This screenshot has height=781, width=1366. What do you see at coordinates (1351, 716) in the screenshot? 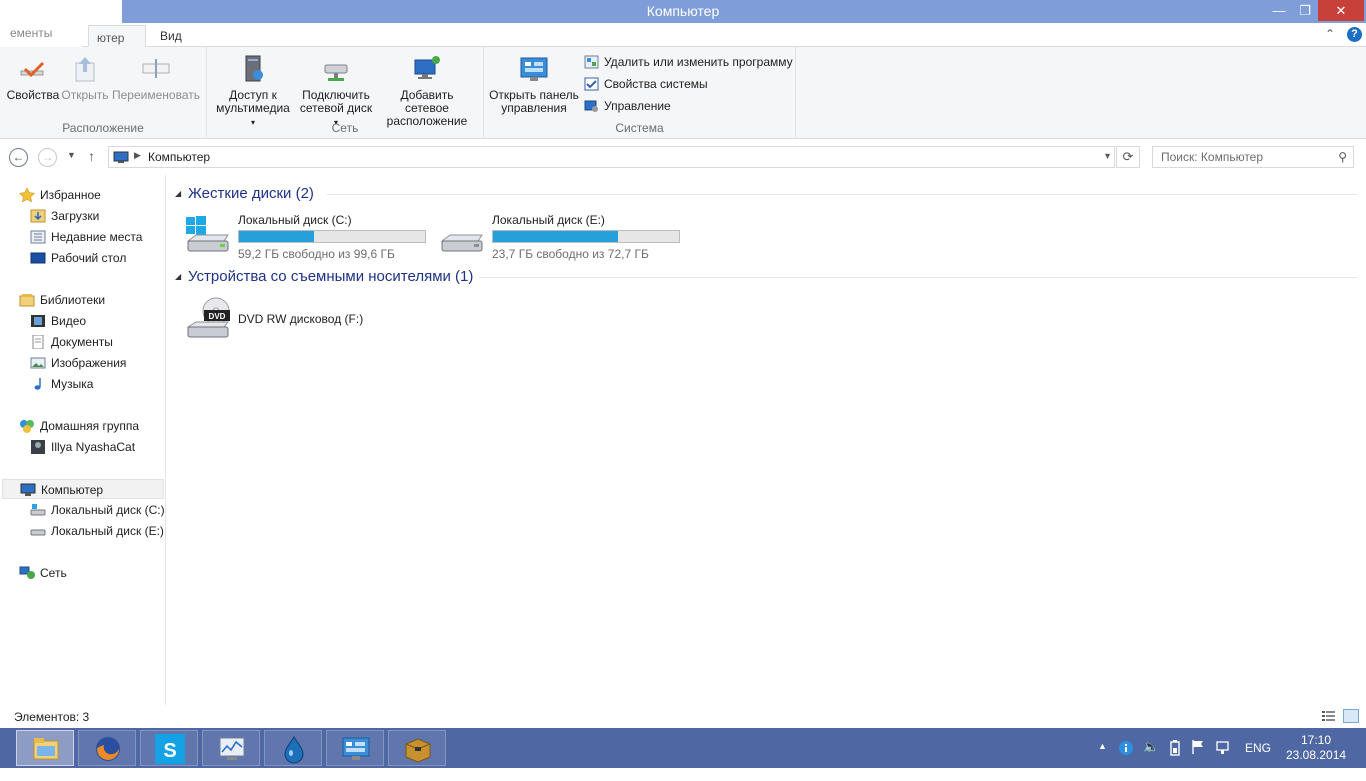
I see `tiles-view-icon` at bounding box center [1351, 716].